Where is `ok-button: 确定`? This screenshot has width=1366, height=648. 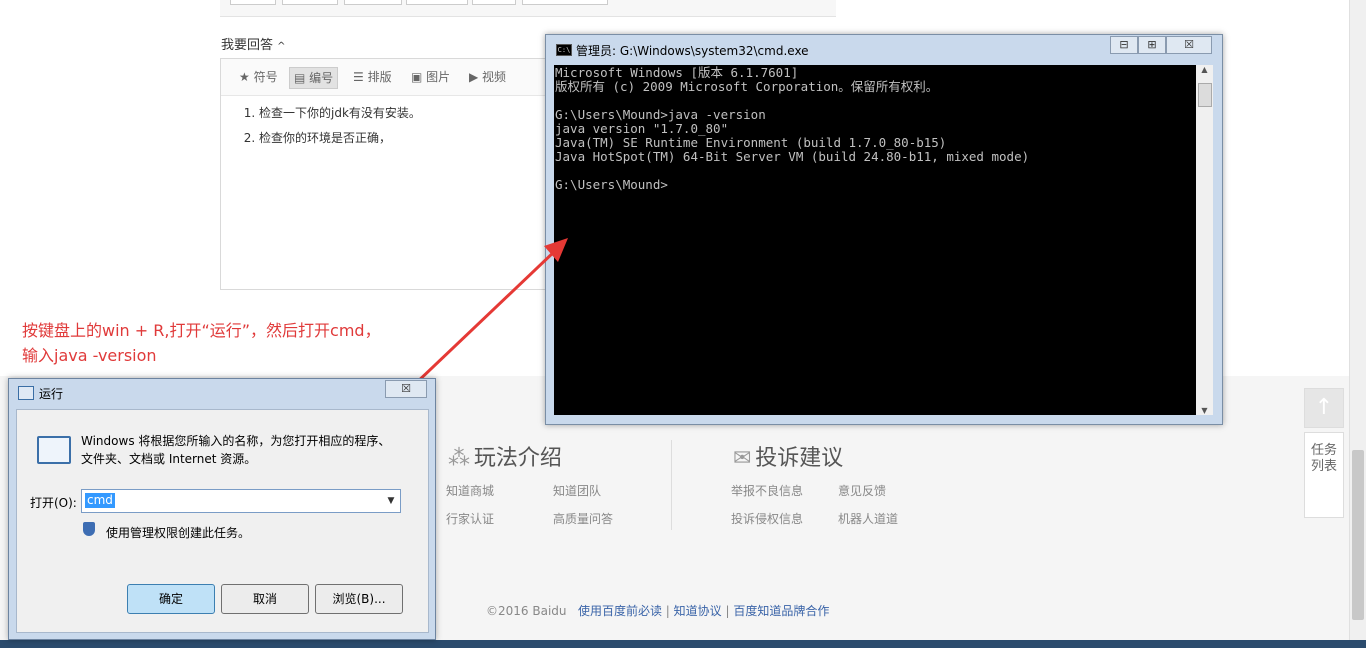
ok-button: 确定 is located at coordinates (171, 599).